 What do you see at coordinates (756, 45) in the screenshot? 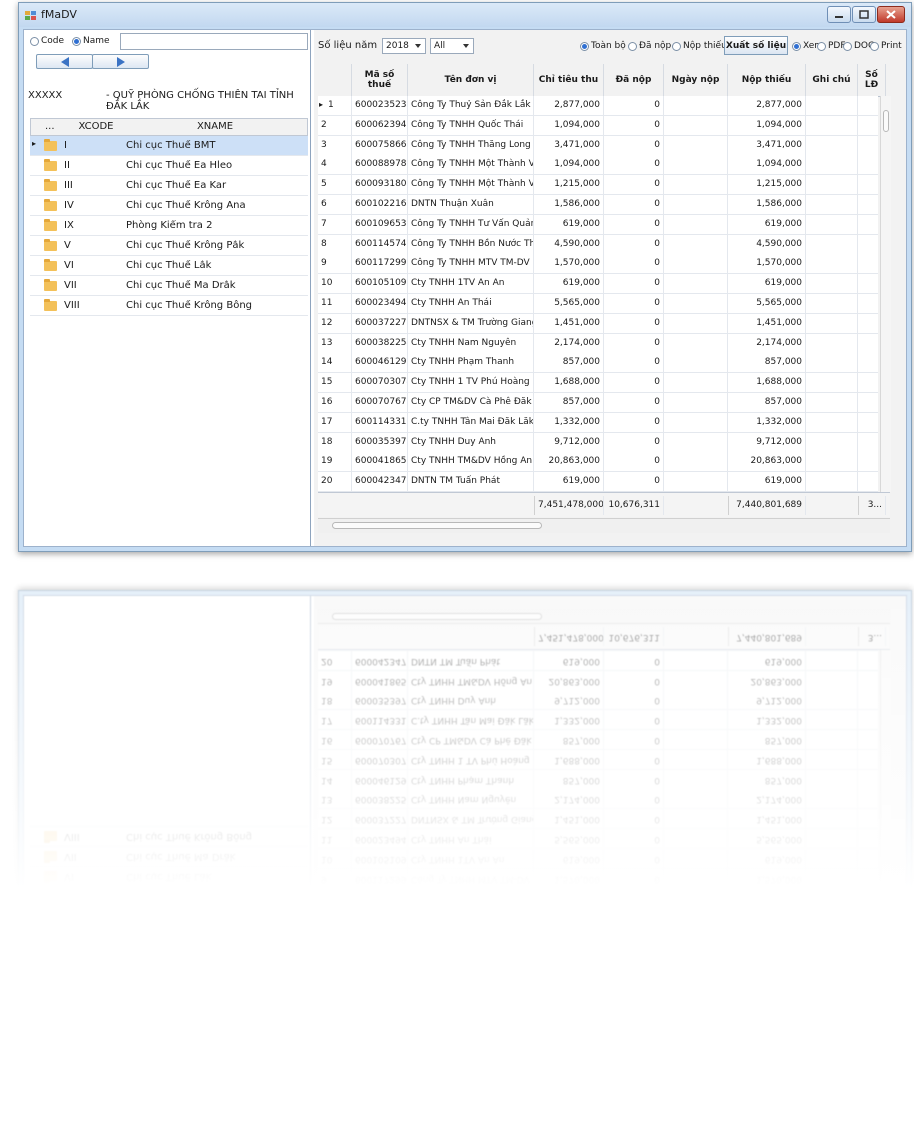
I see `export-button: Xuất số liệu` at bounding box center [756, 45].